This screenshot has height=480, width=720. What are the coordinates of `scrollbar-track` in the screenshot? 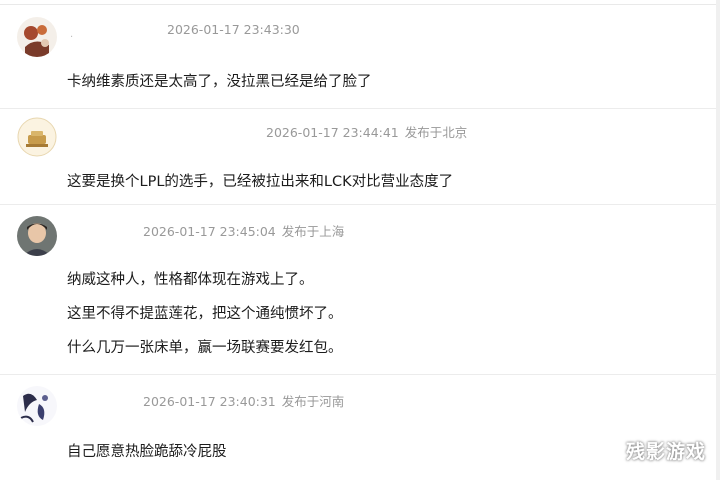 It's located at (718, 240).